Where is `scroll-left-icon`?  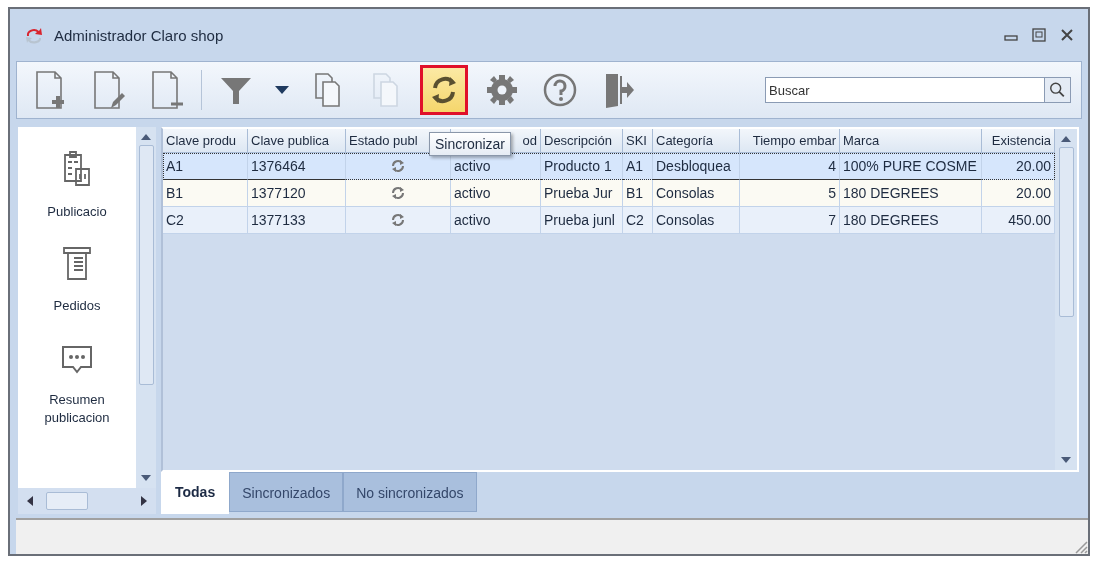
scroll-left-icon is located at coordinates (30, 501).